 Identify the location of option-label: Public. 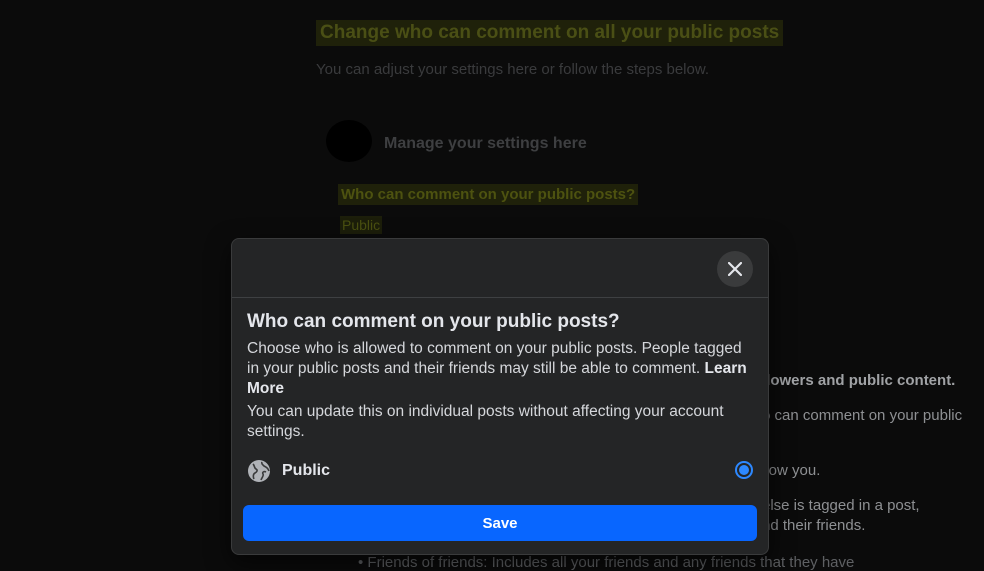
(306, 470).